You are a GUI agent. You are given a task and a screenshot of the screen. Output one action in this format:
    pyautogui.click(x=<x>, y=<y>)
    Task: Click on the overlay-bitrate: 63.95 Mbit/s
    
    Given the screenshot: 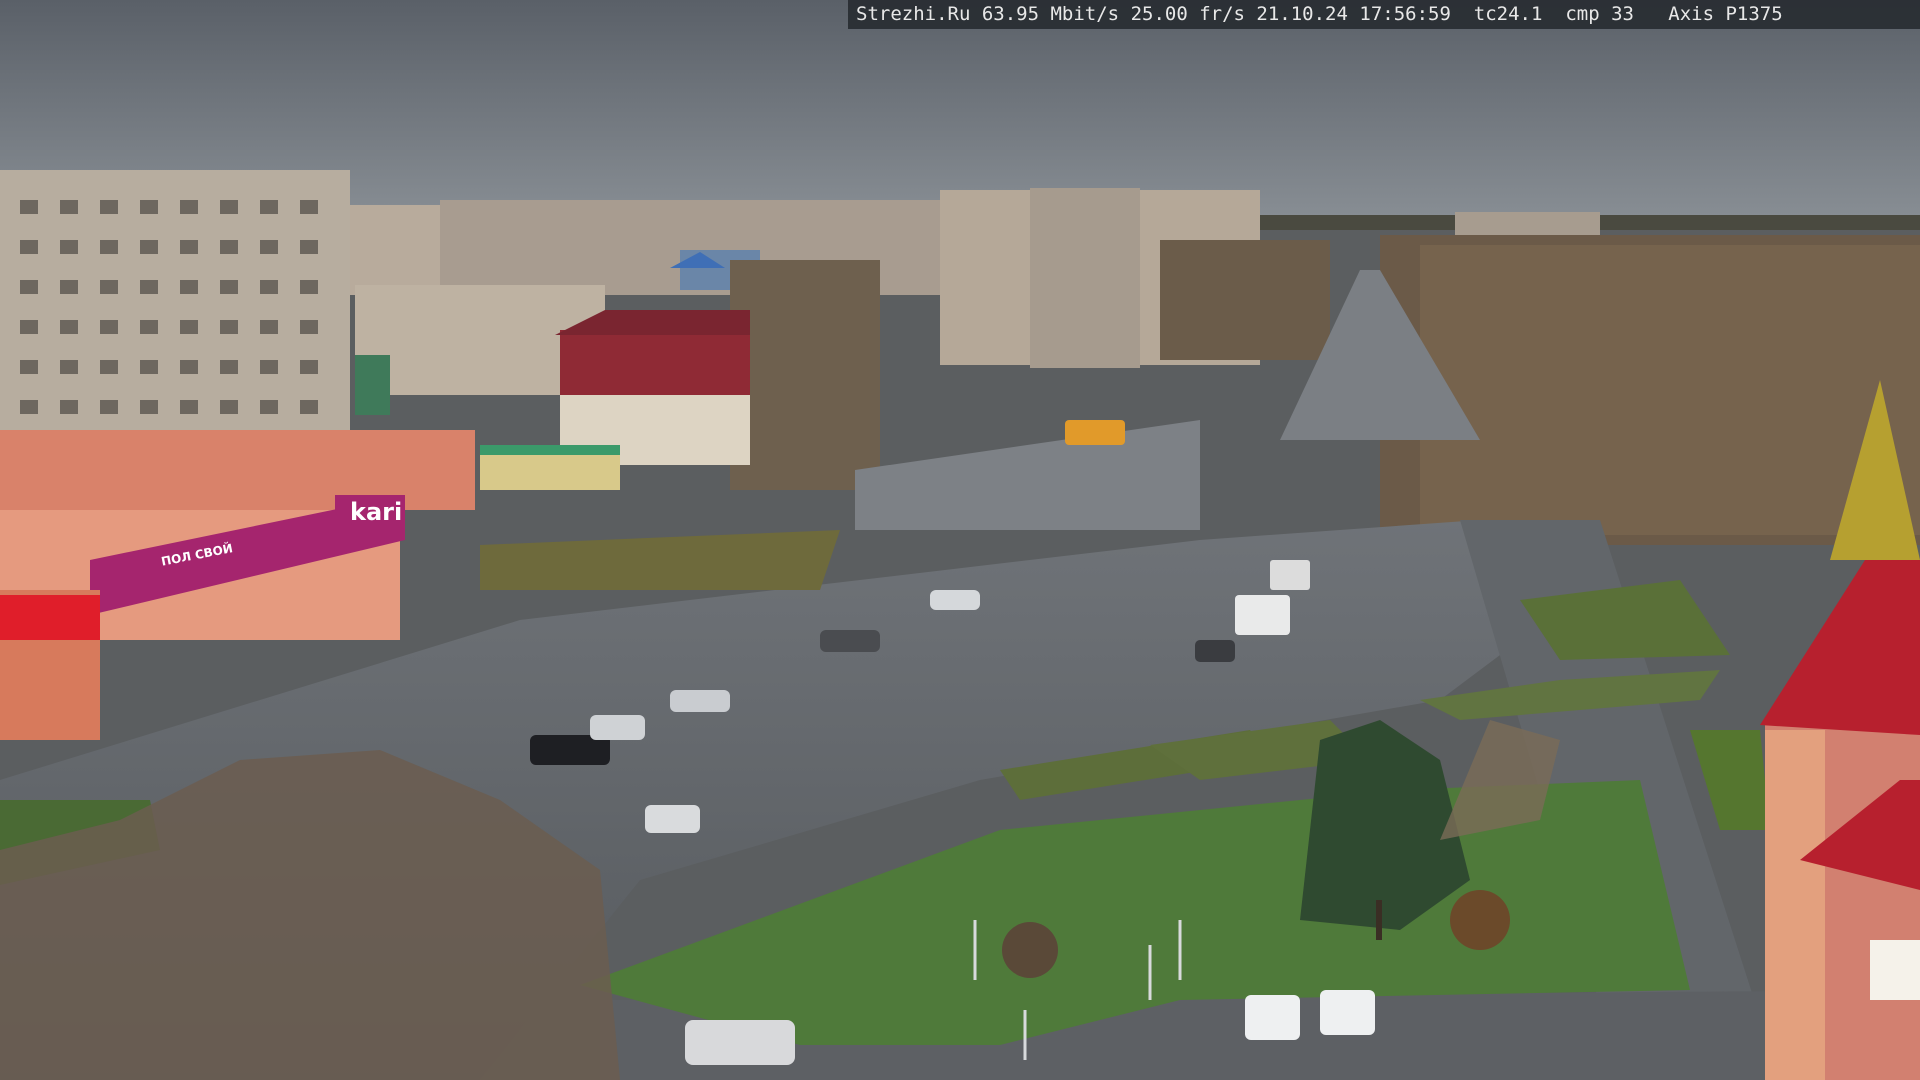 What is the action you would take?
    pyautogui.click(x=1050, y=14)
    